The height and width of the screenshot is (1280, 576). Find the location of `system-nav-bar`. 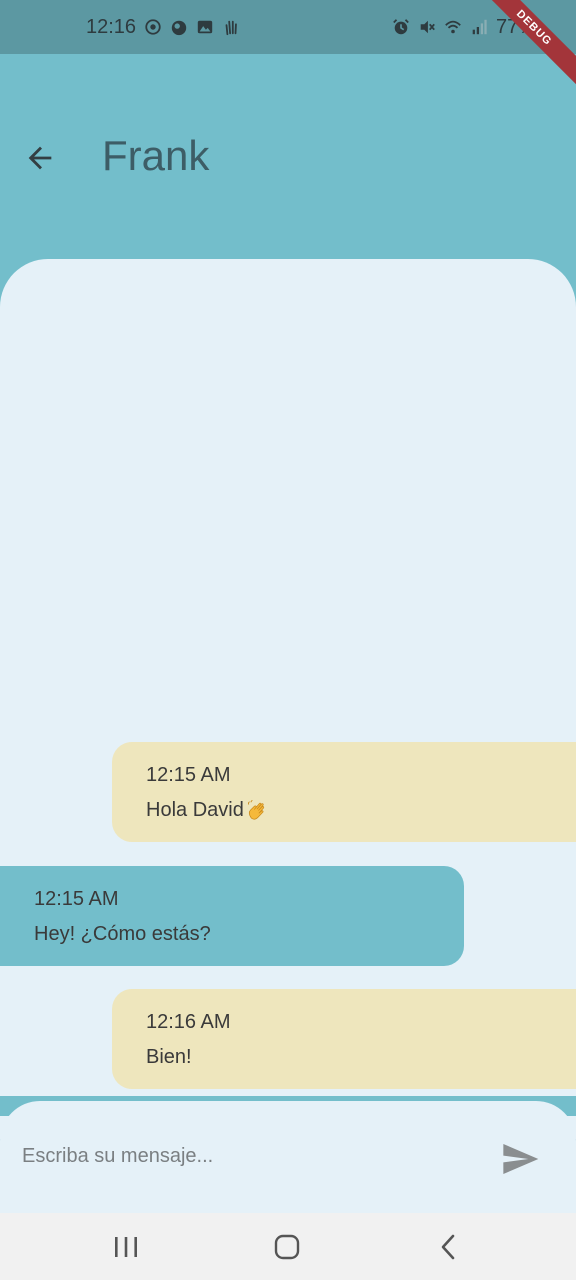

system-nav-bar is located at coordinates (288, 1246).